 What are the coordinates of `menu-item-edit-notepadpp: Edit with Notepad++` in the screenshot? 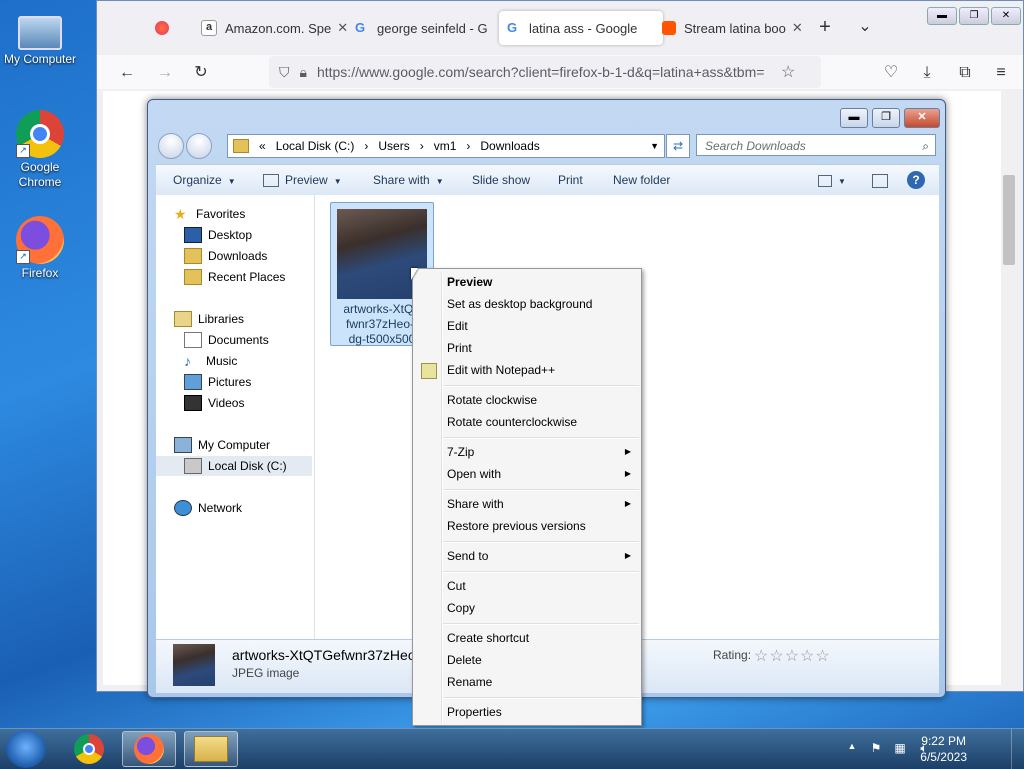 It's located at (527, 370).